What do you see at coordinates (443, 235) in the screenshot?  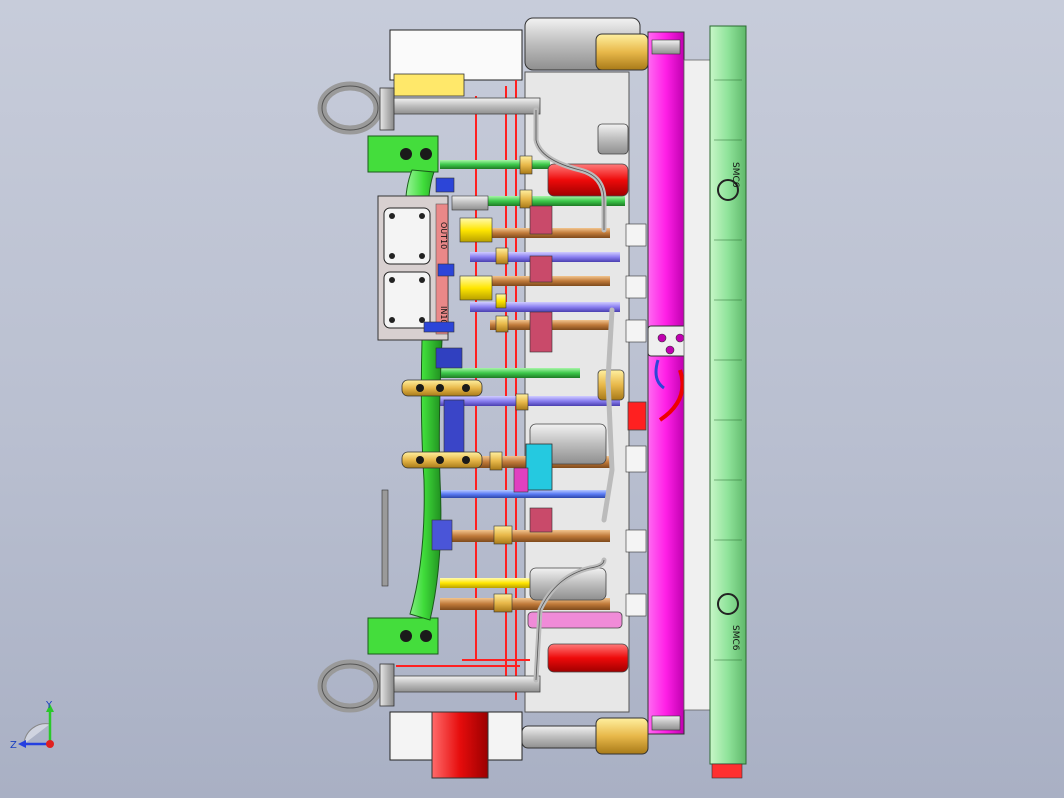 I see `manifold-label-upper: OUT10` at bounding box center [443, 235].